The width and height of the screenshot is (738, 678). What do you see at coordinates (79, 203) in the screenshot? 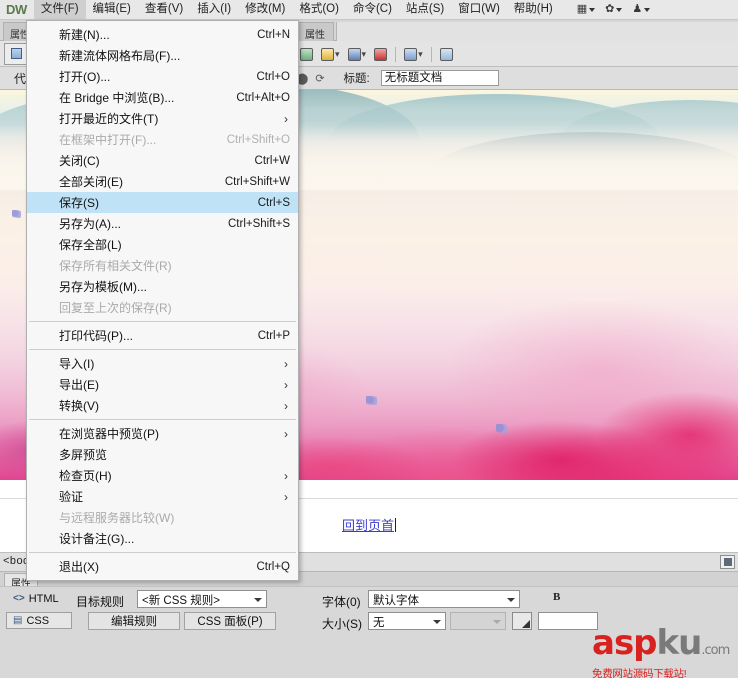
I see `file-menu-item-label: 保存(S)` at bounding box center [79, 203].